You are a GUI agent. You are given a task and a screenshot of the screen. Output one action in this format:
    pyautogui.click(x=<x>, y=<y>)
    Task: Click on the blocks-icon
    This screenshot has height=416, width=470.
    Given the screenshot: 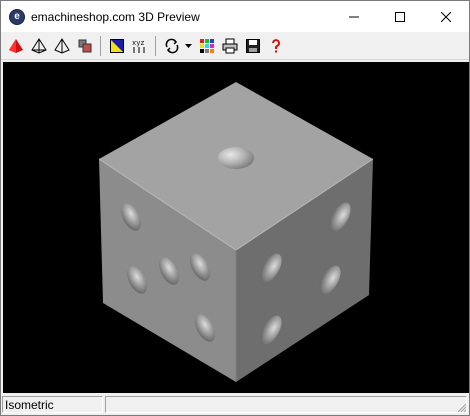 What is the action you would take?
    pyautogui.click(x=84, y=45)
    